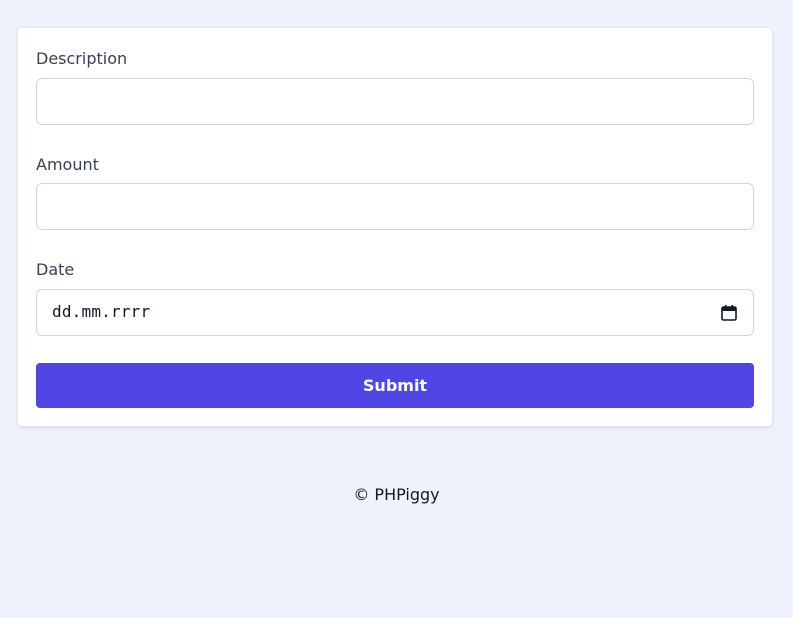 The height and width of the screenshot is (618, 793). Describe the element at coordinates (101, 311) in the screenshot. I see `date-placeholder: dd.mm.rrrr` at that location.